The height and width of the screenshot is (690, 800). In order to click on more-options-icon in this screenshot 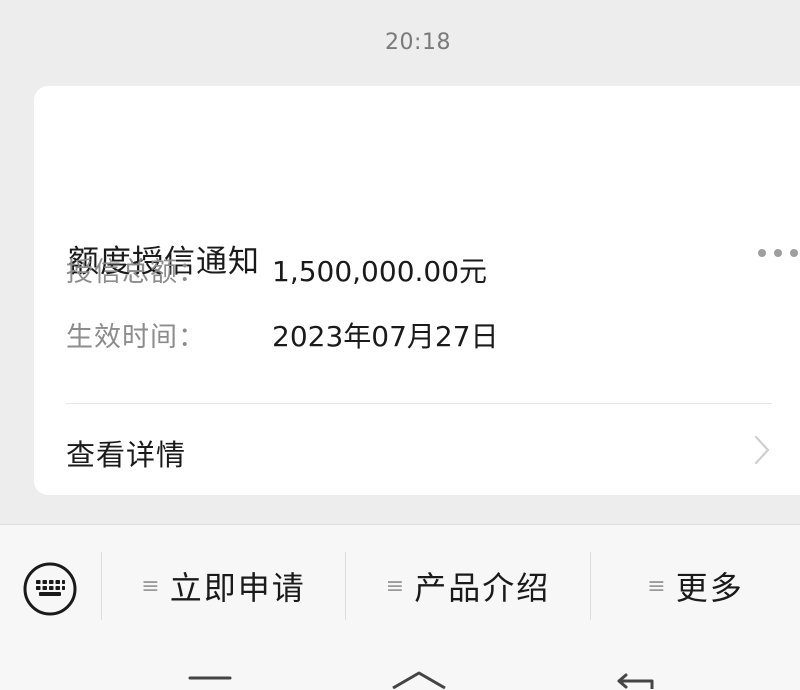, I will do `click(778, 253)`.